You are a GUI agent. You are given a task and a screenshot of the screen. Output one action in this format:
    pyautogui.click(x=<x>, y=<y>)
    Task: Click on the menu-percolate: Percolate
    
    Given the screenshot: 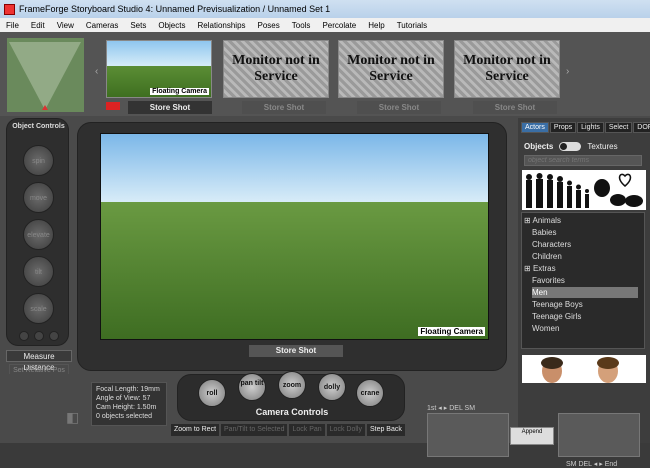 What is the action you would take?
    pyautogui.click(x=339, y=25)
    